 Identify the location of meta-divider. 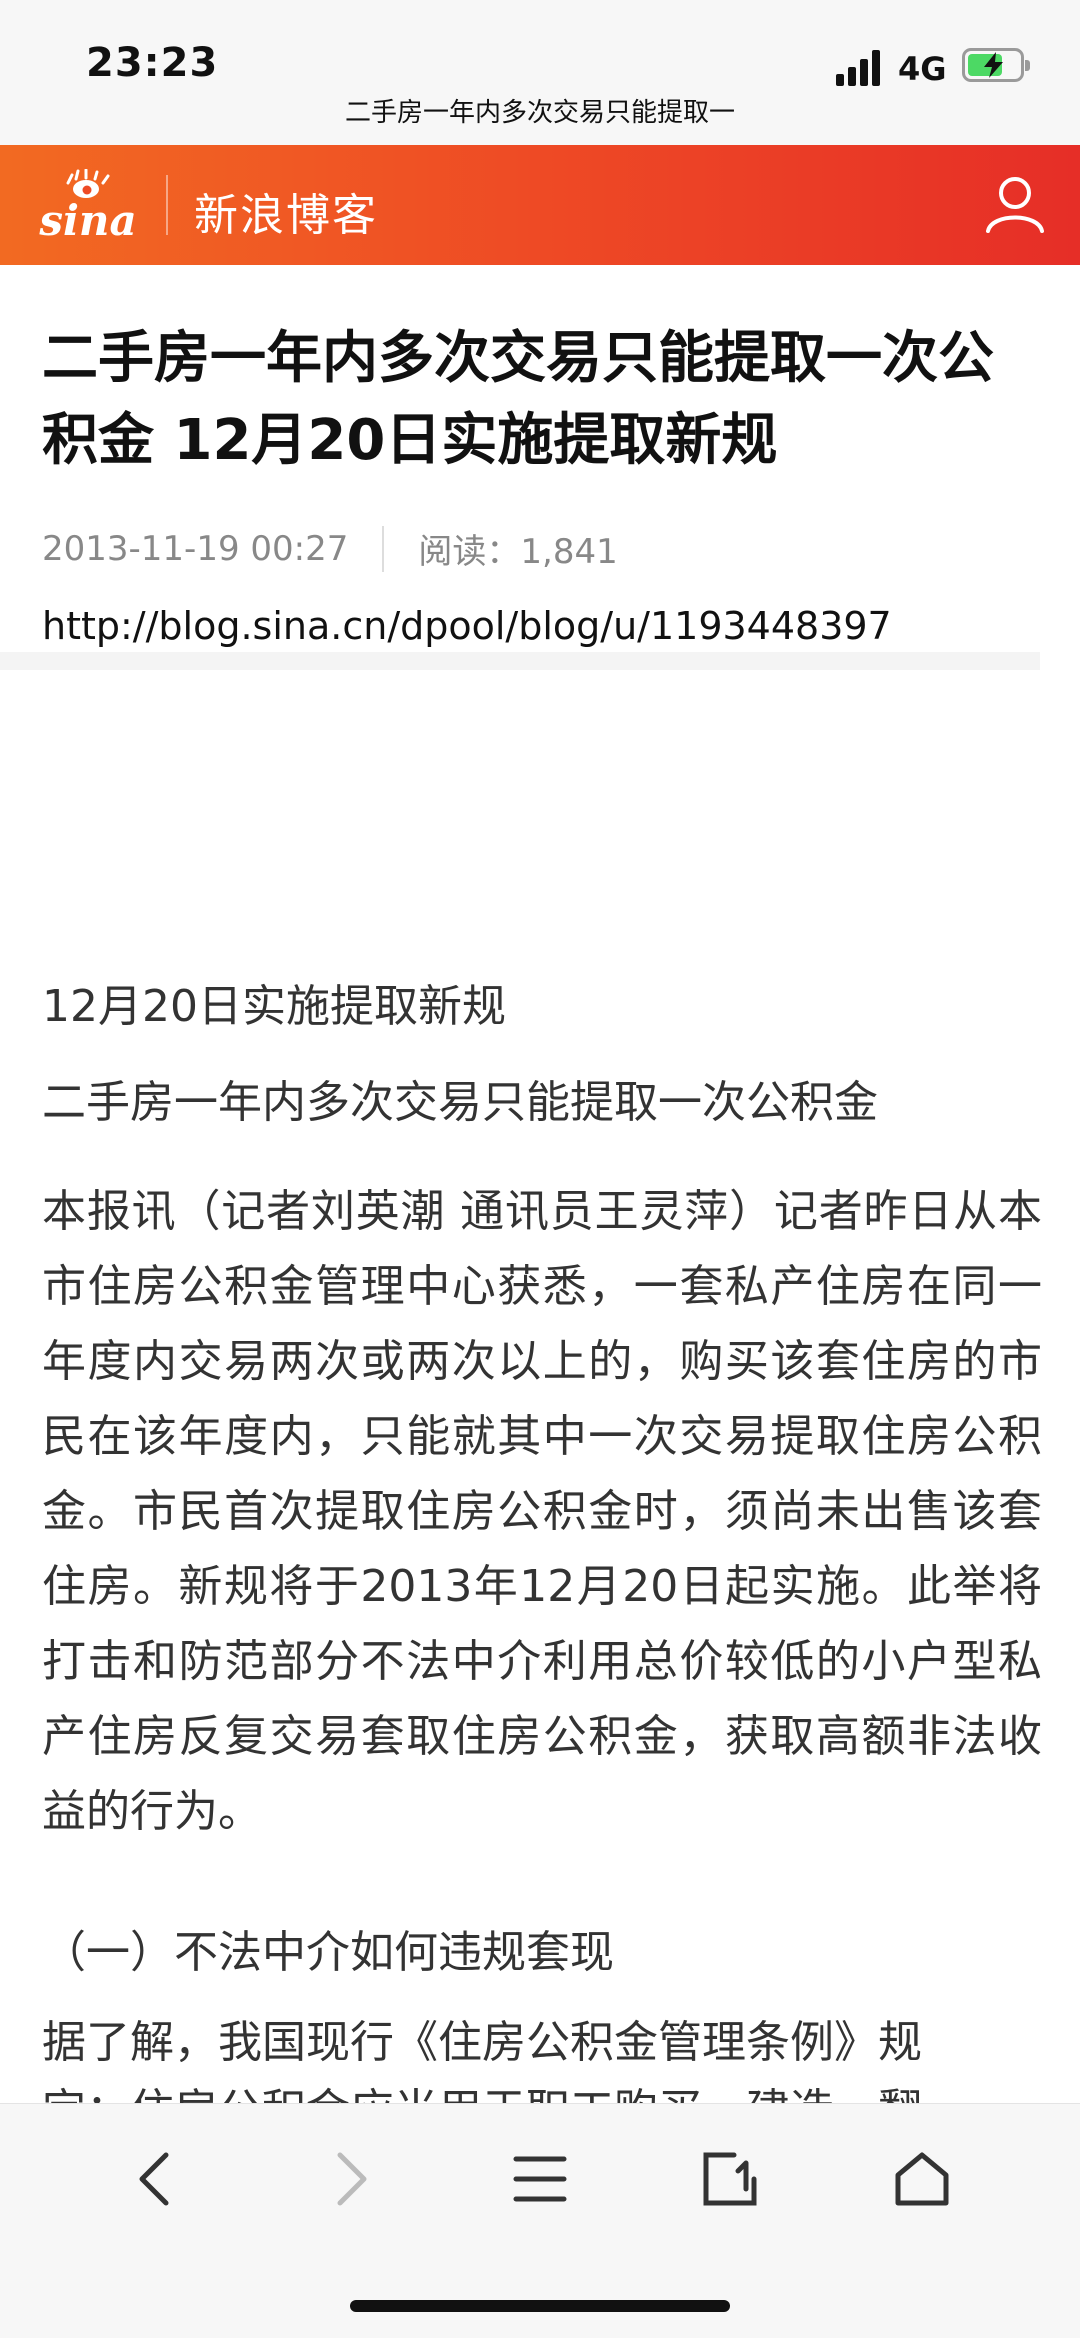
(383, 548).